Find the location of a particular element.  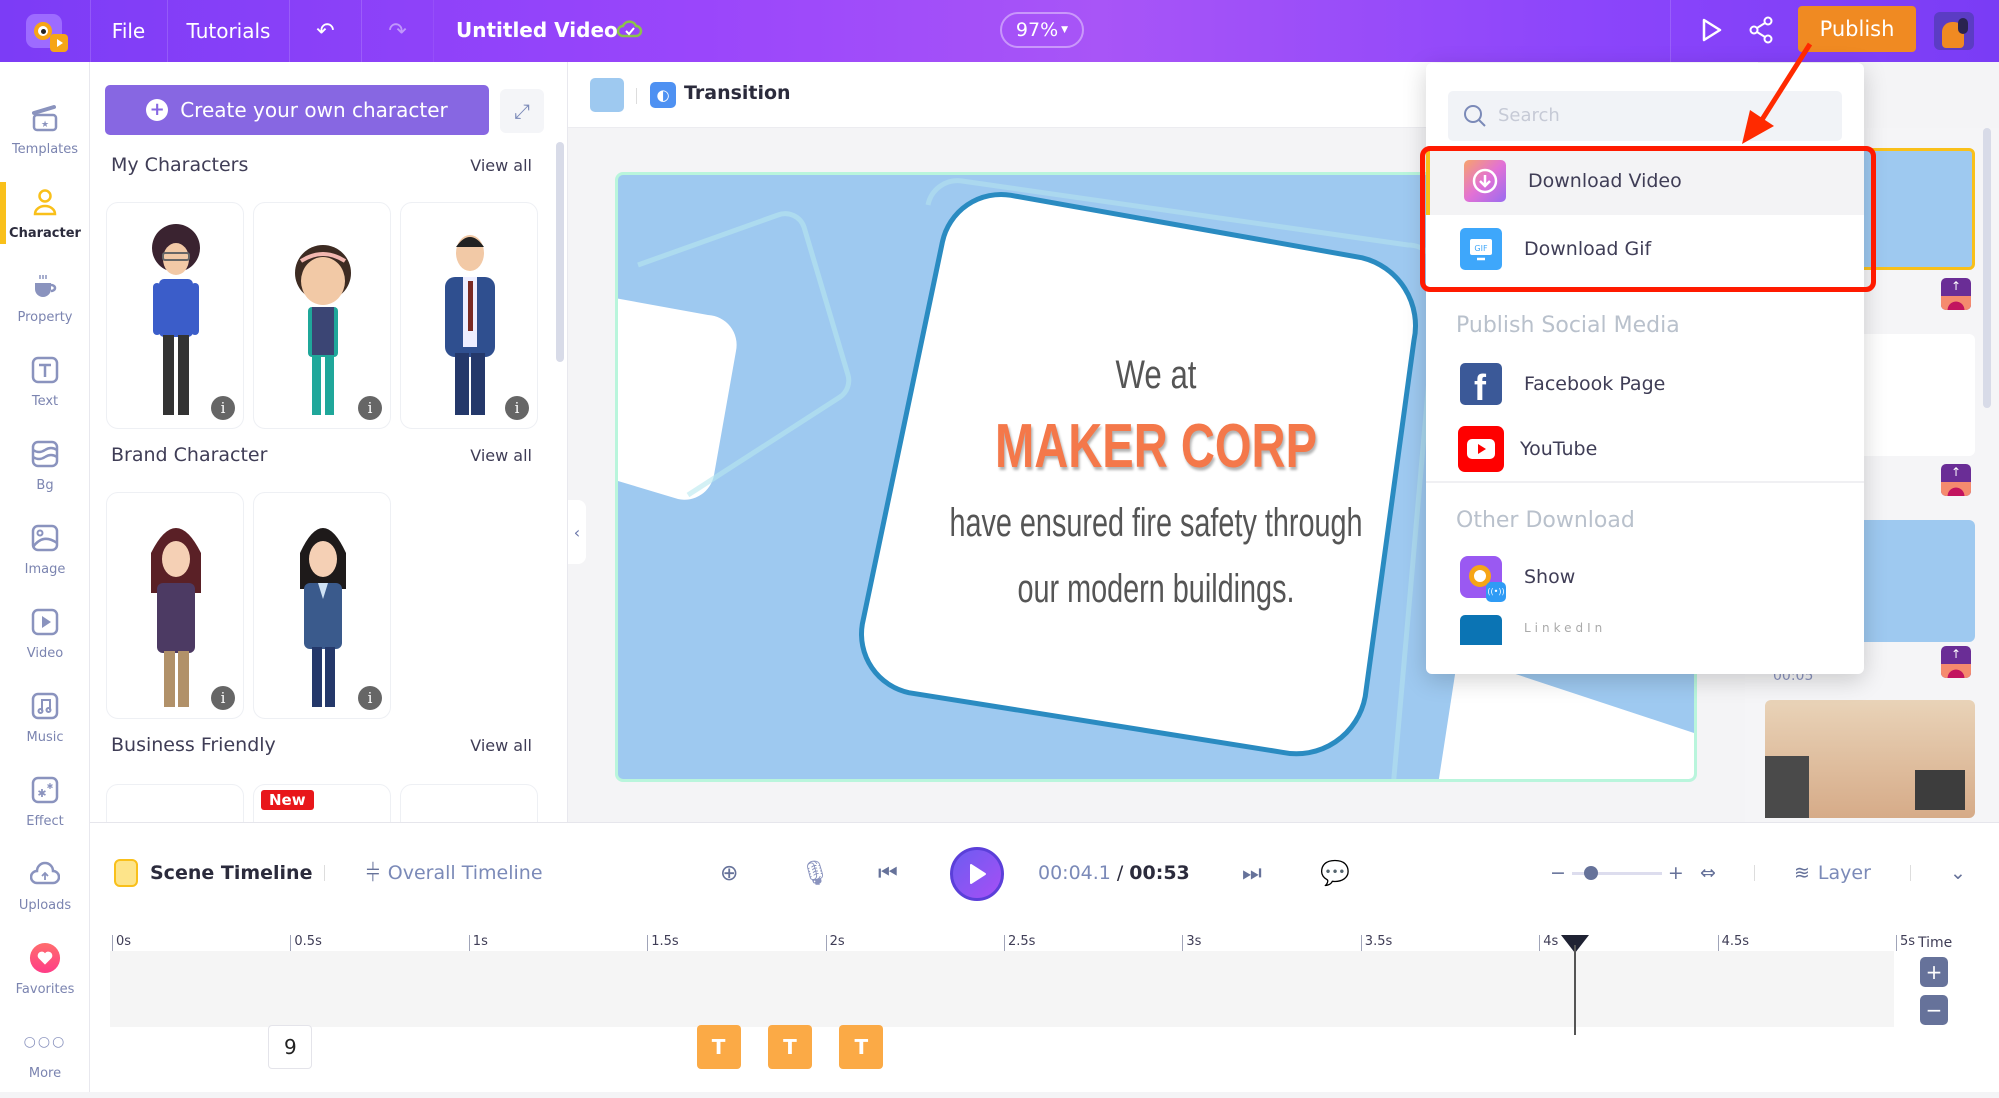

facebook-icon: f is located at coordinates (1481, 385).